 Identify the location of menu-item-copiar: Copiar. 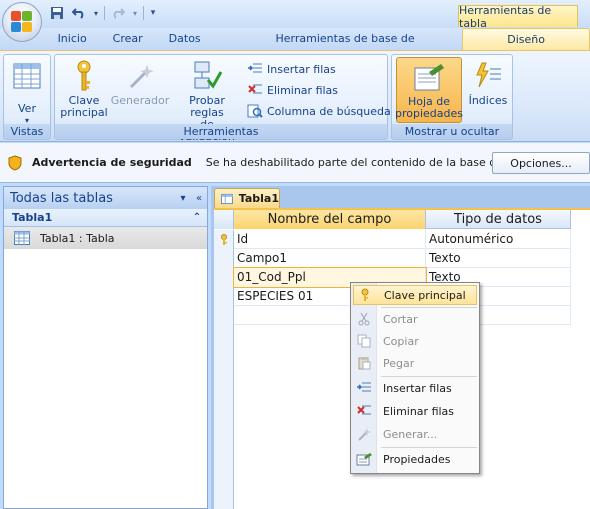
(415, 341).